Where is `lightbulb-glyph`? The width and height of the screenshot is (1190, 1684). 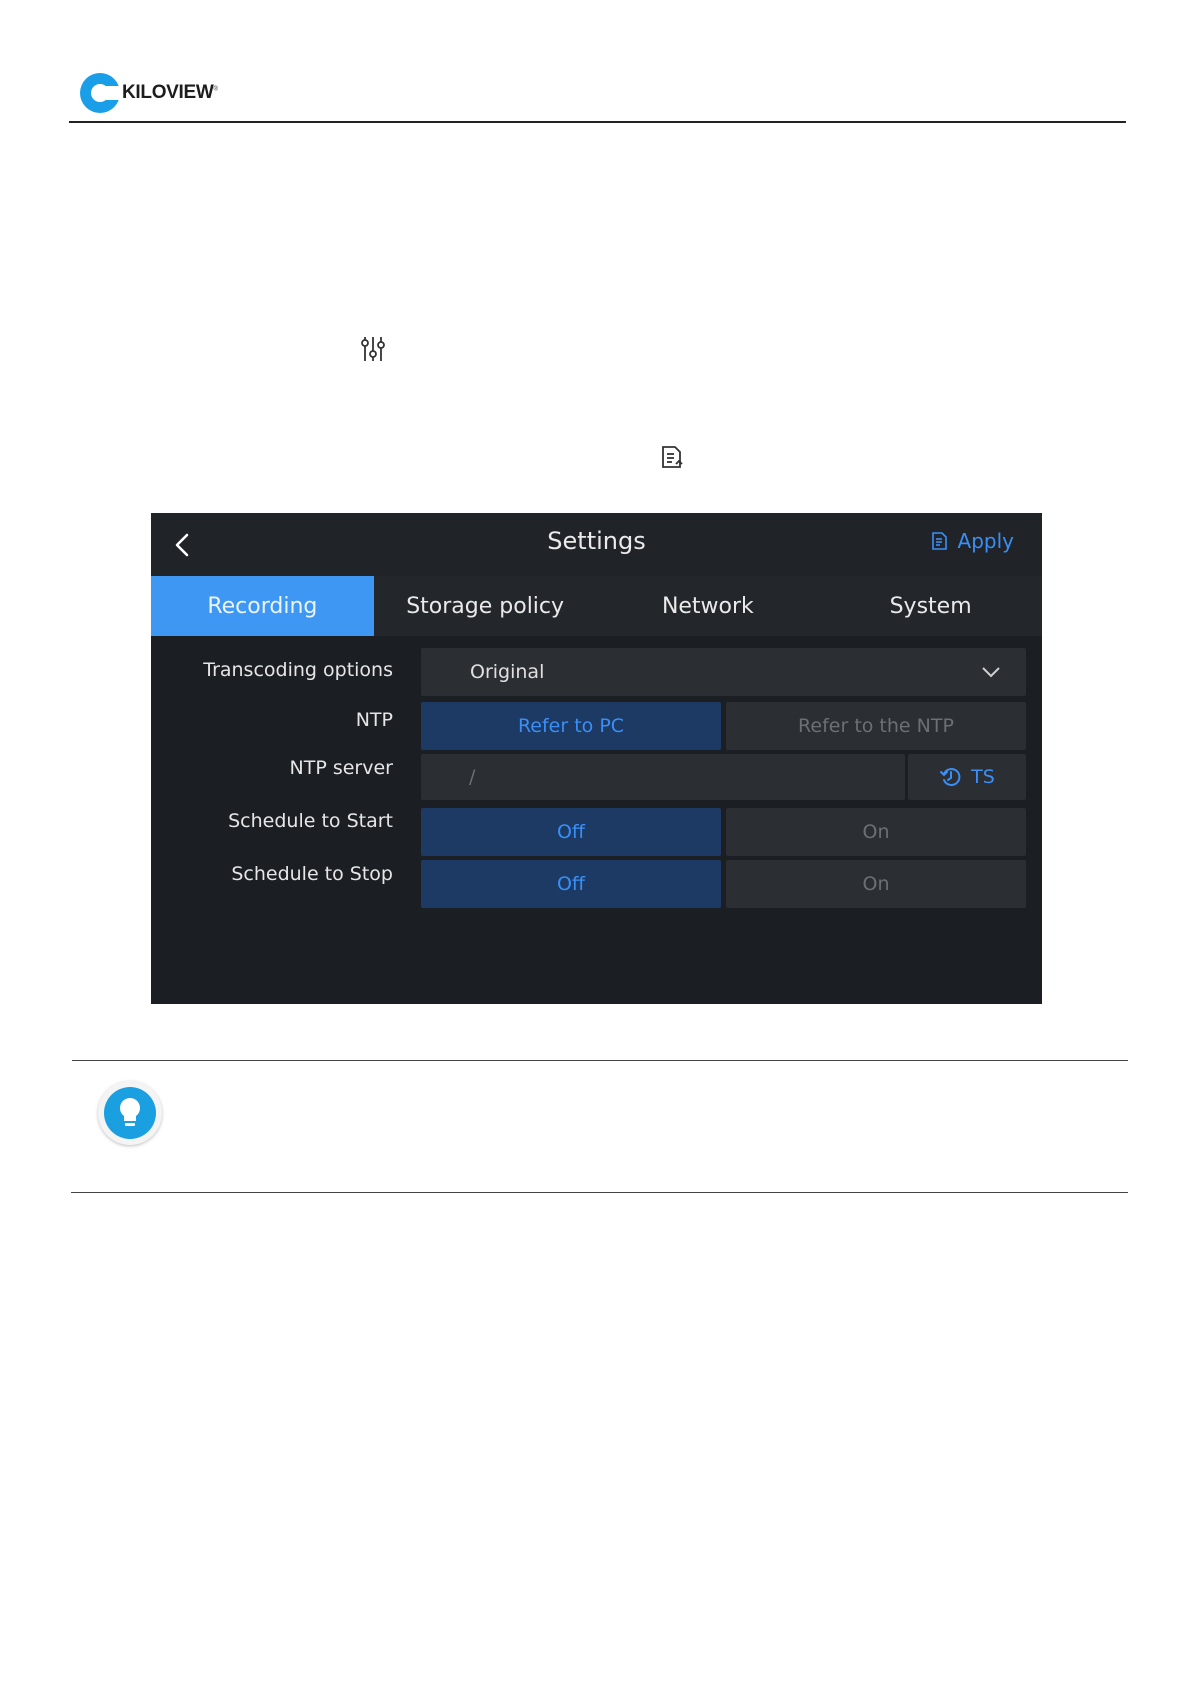
lightbulb-glyph is located at coordinates (130, 1112).